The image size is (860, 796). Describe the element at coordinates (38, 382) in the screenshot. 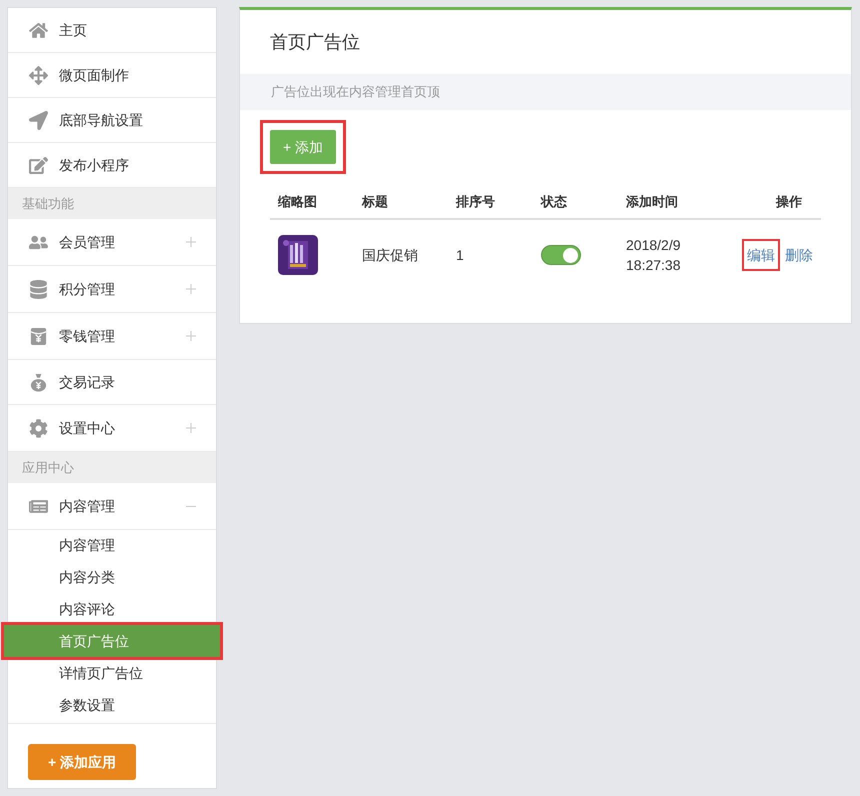

I see `money-bag-icon` at that location.